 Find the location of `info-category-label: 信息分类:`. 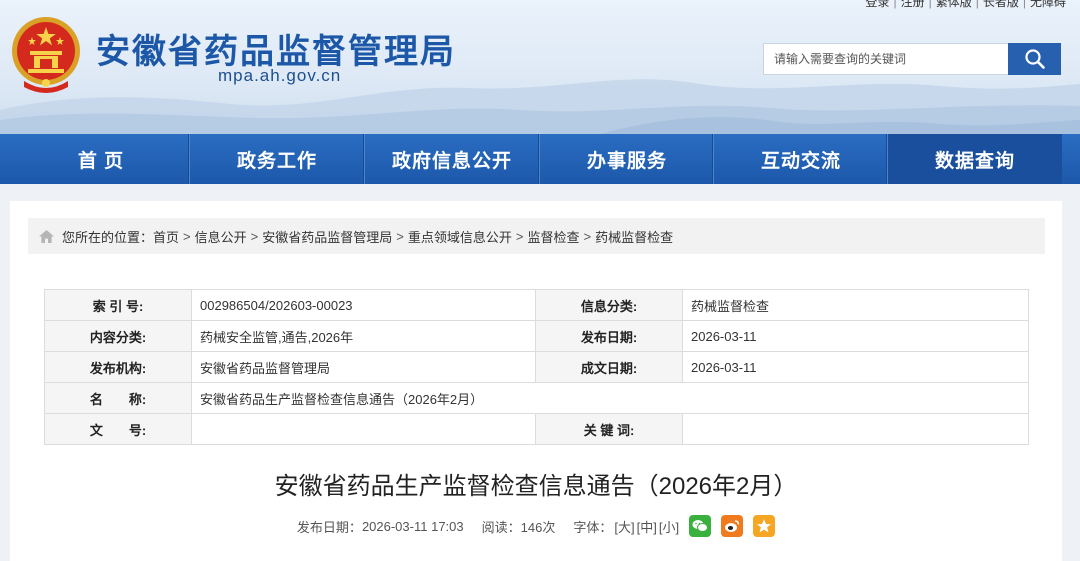

info-category-label: 信息分类: is located at coordinates (609, 305).